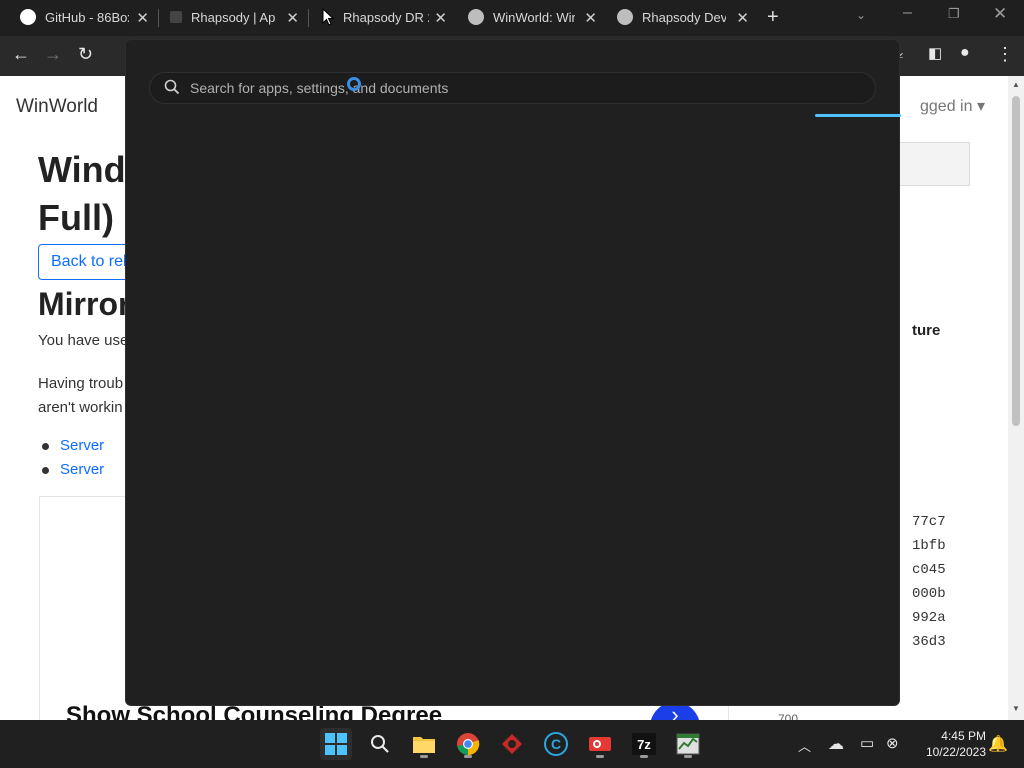 Image resolution: width=1024 pixels, height=768 pixels. What do you see at coordinates (688, 744) in the screenshot?
I see `task-manager-icon` at bounding box center [688, 744].